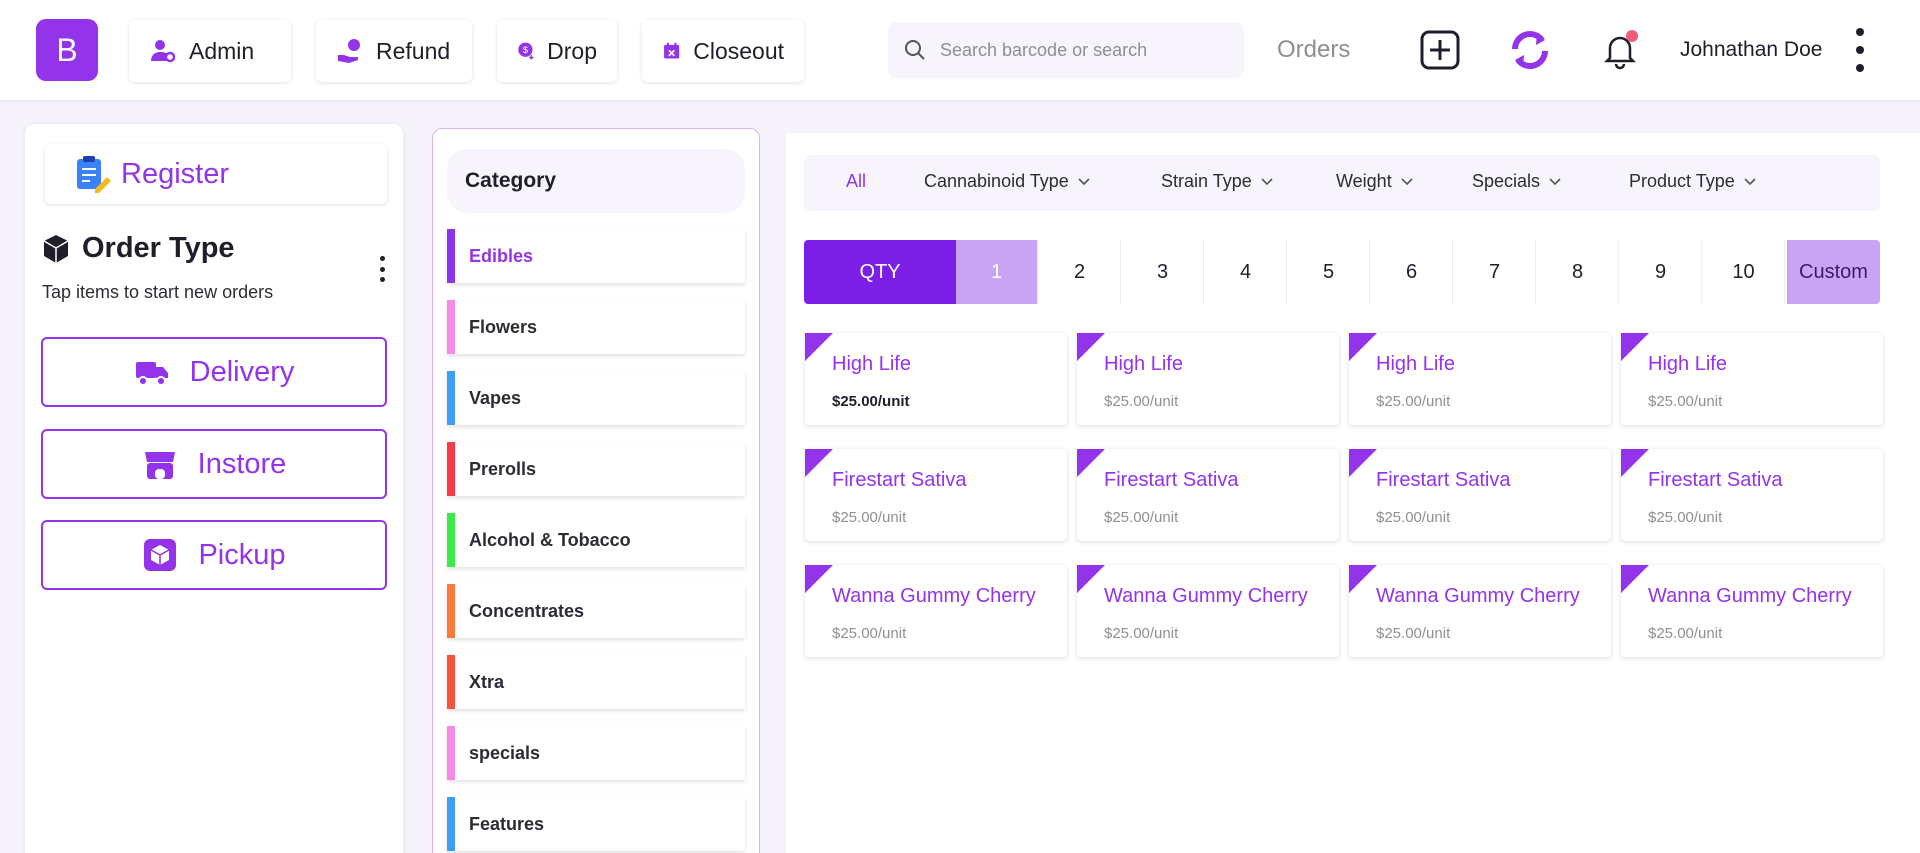 The height and width of the screenshot is (853, 1920). What do you see at coordinates (572, 50) in the screenshot?
I see `drop-label: Drop` at bounding box center [572, 50].